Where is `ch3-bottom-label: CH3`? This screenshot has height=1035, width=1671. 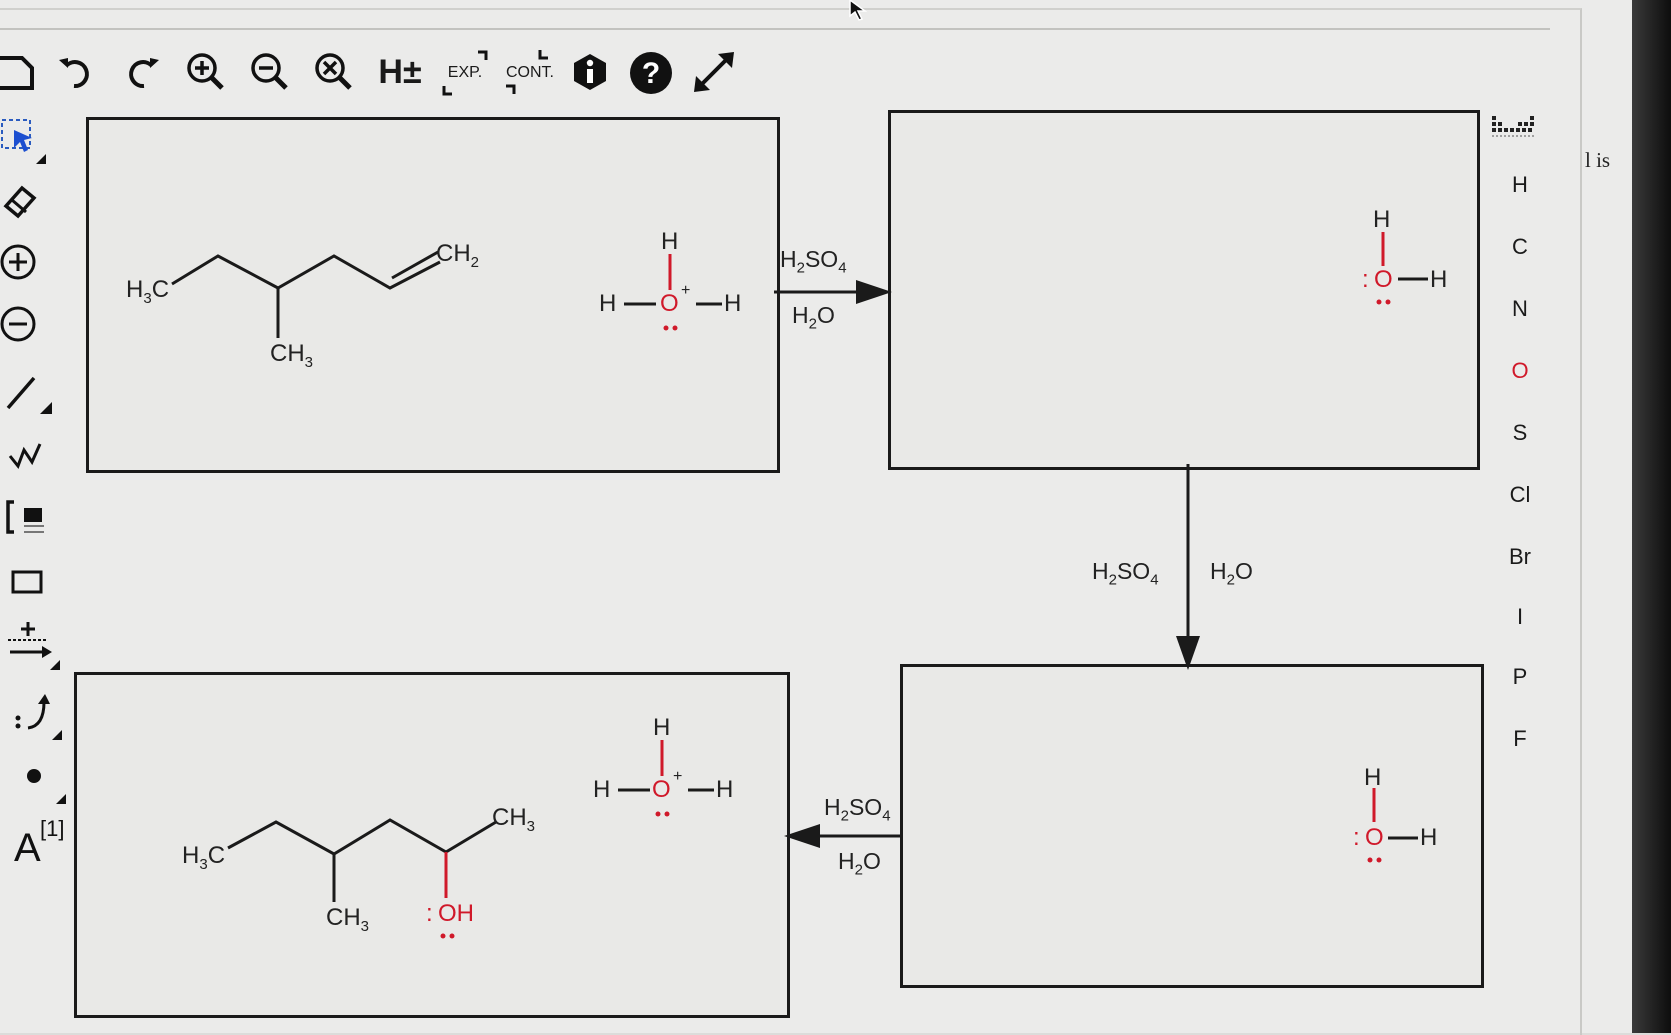 ch3-bottom-label: CH3 is located at coordinates (348, 919).